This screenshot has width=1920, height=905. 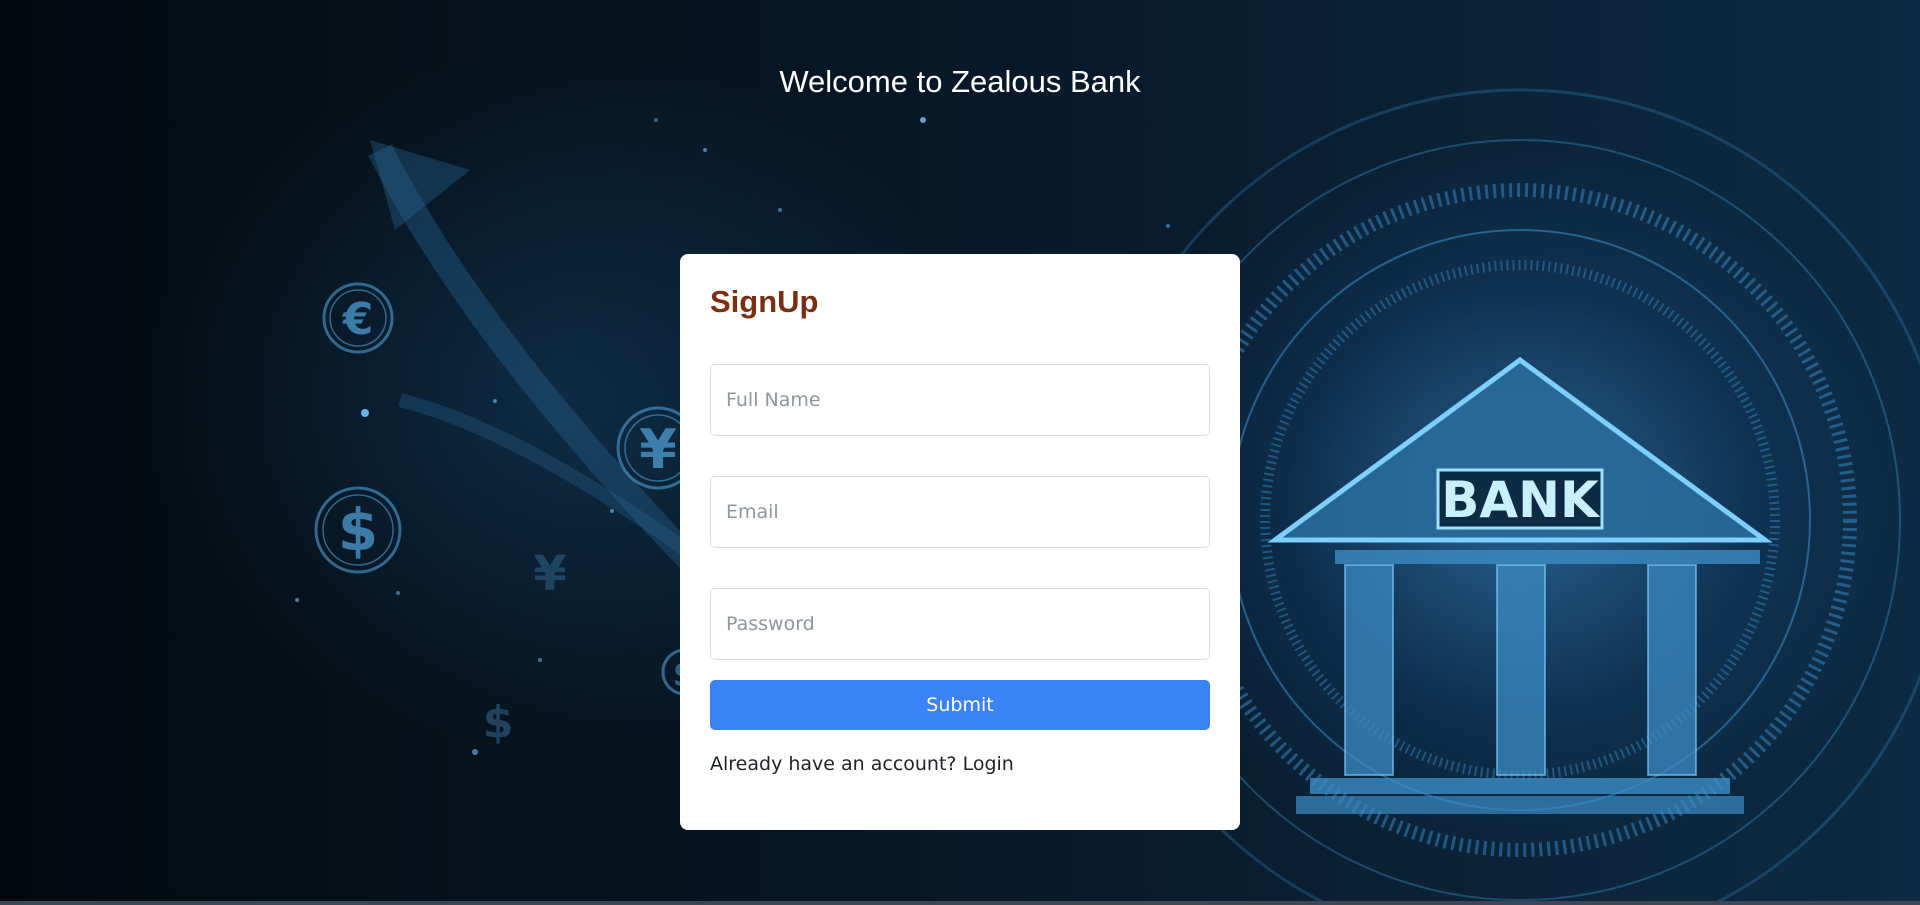 What do you see at coordinates (764, 301) in the screenshot?
I see `signup-title: SignUp` at bounding box center [764, 301].